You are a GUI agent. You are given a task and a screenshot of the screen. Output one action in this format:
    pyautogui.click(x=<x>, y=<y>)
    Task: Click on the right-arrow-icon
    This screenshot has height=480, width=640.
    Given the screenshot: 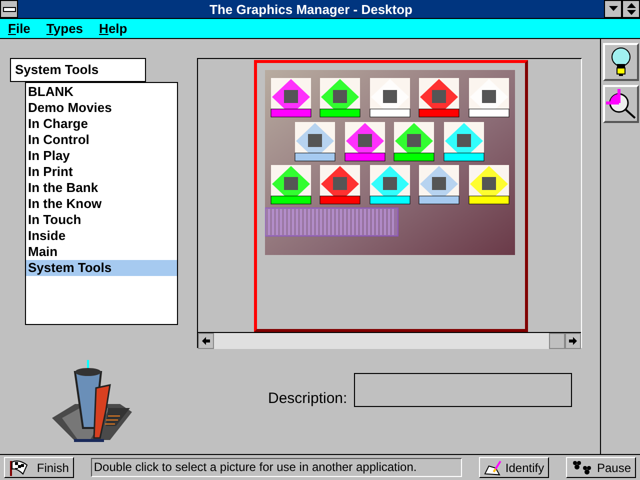 What is the action you would take?
    pyautogui.click(x=573, y=341)
    